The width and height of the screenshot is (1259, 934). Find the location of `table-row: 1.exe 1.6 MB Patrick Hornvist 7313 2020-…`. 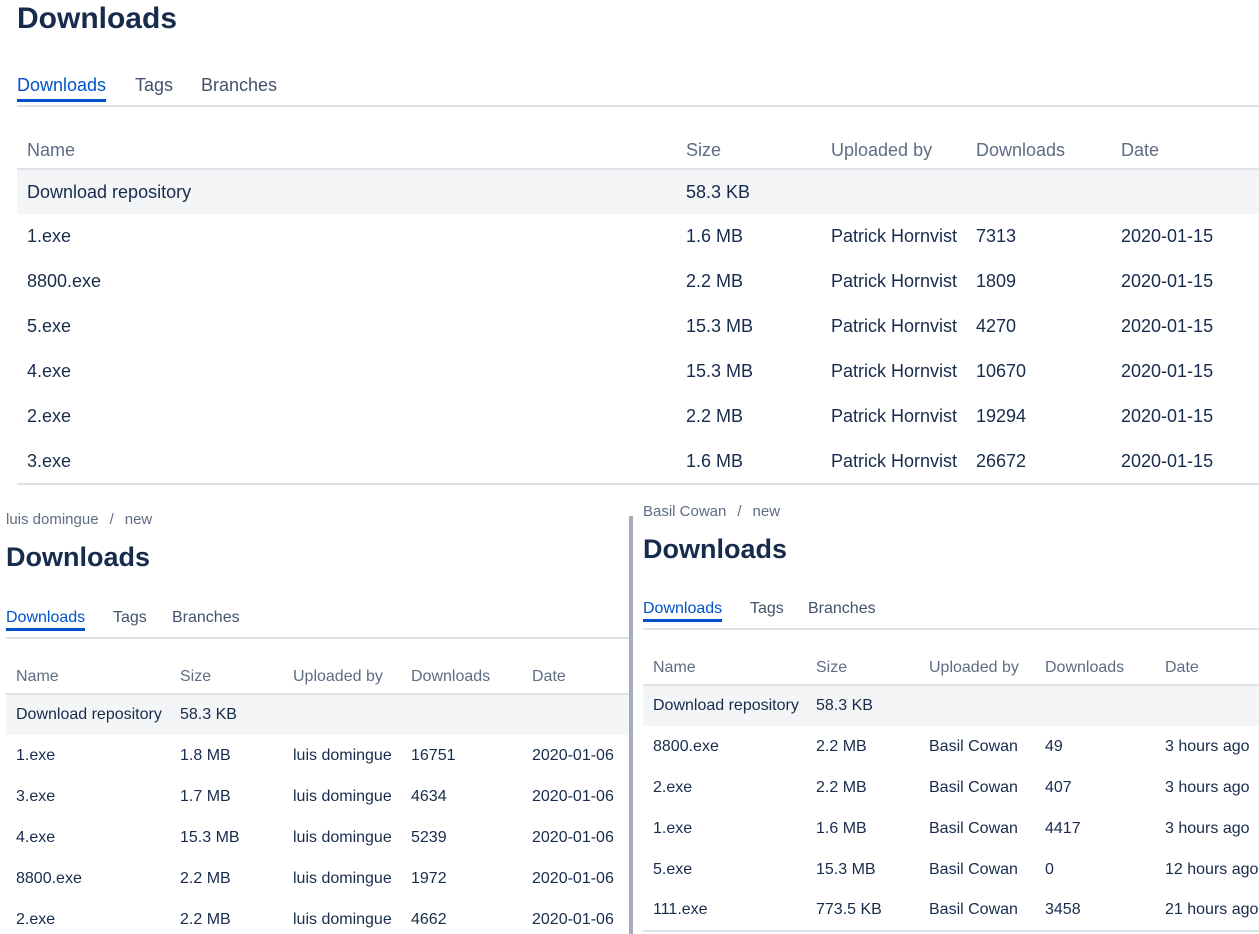

table-row: 1.exe 1.6 MB Patrick Hornvist 7313 2020-… is located at coordinates (638, 236).